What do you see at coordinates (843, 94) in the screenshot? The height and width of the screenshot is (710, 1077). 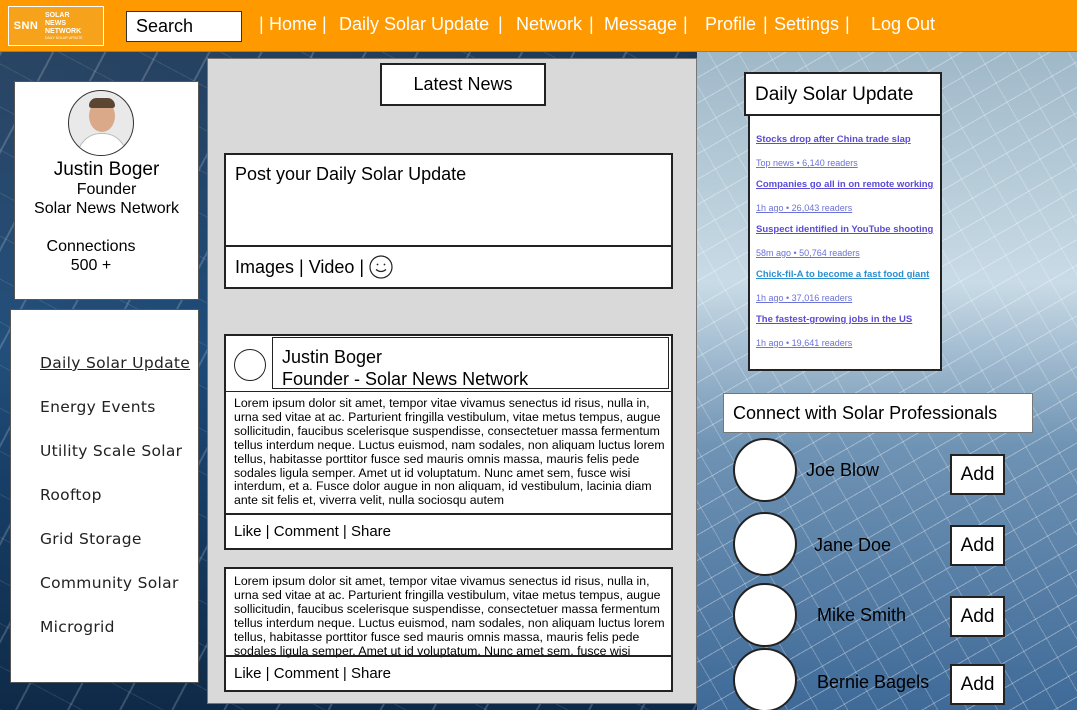 I see `daily-update-title: Daily Solar Update` at bounding box center [843, 94].